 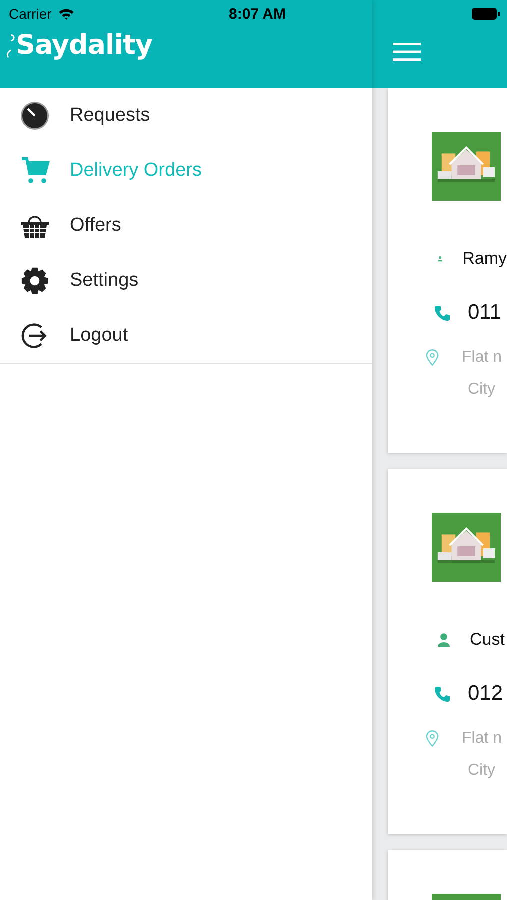 What do you see at coordinates (186, 225) in the screenshot?
I see `menu-item: Offers` at bounding box center [186, 225].